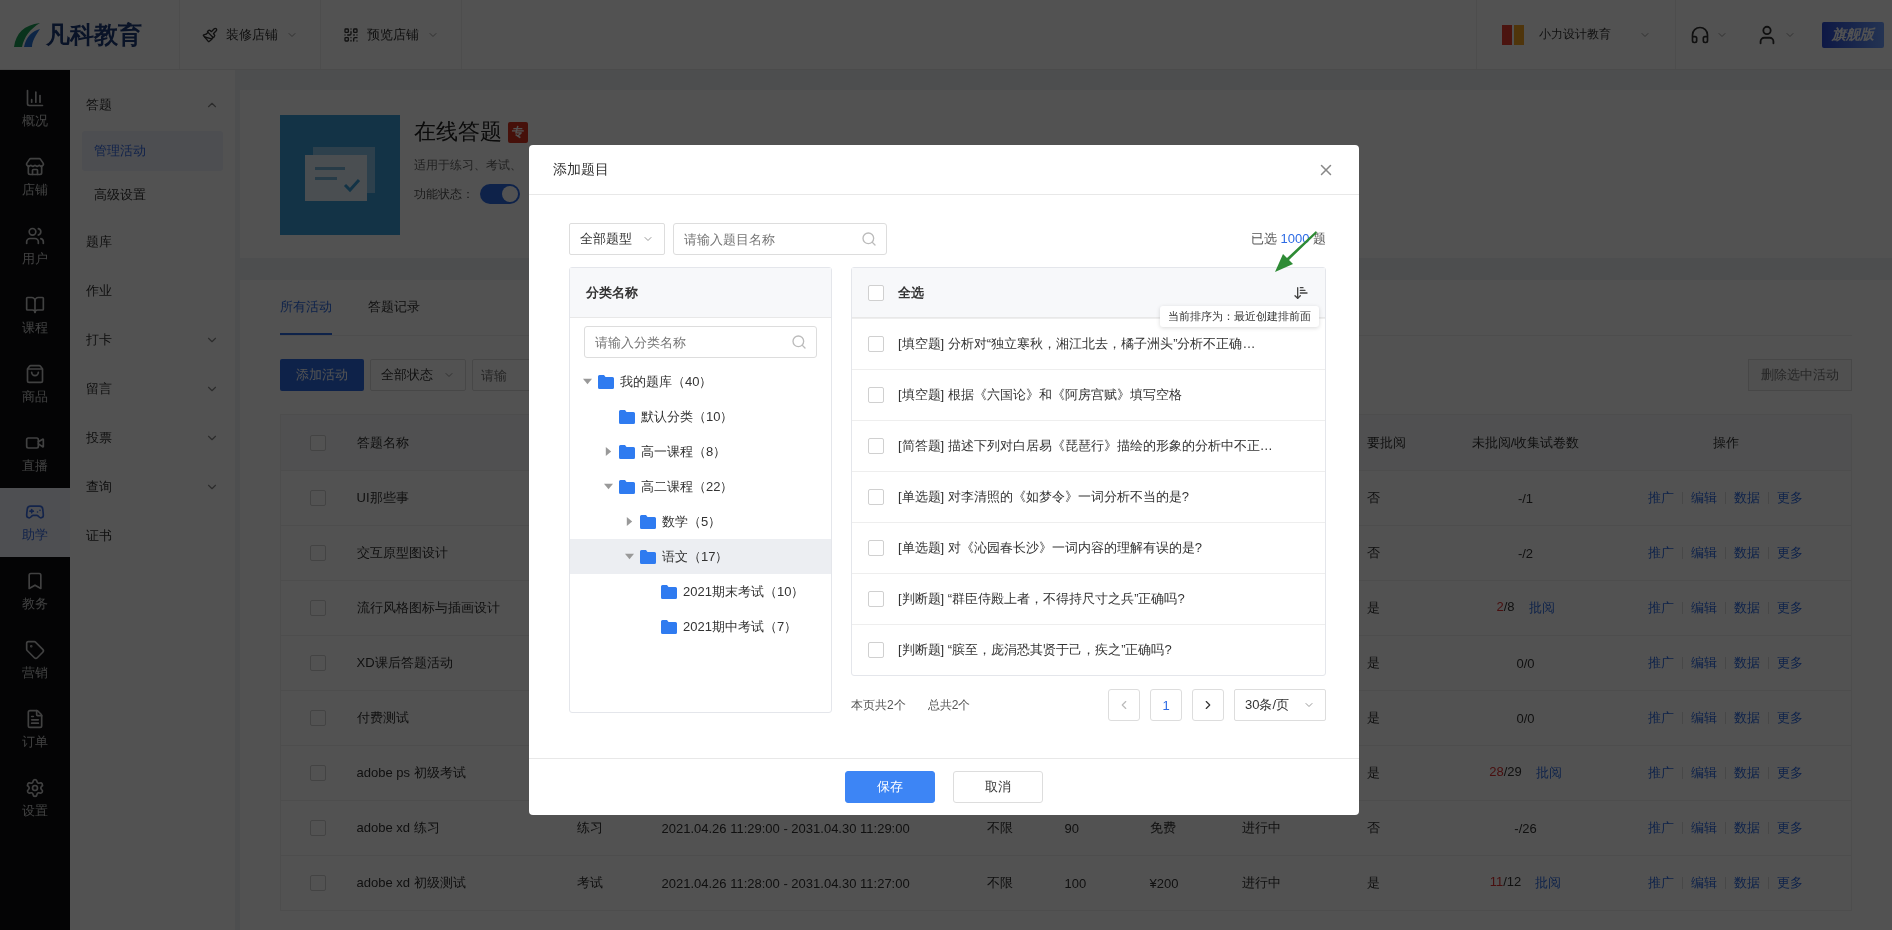  I want to click on status-toggle, so click(500, 194).